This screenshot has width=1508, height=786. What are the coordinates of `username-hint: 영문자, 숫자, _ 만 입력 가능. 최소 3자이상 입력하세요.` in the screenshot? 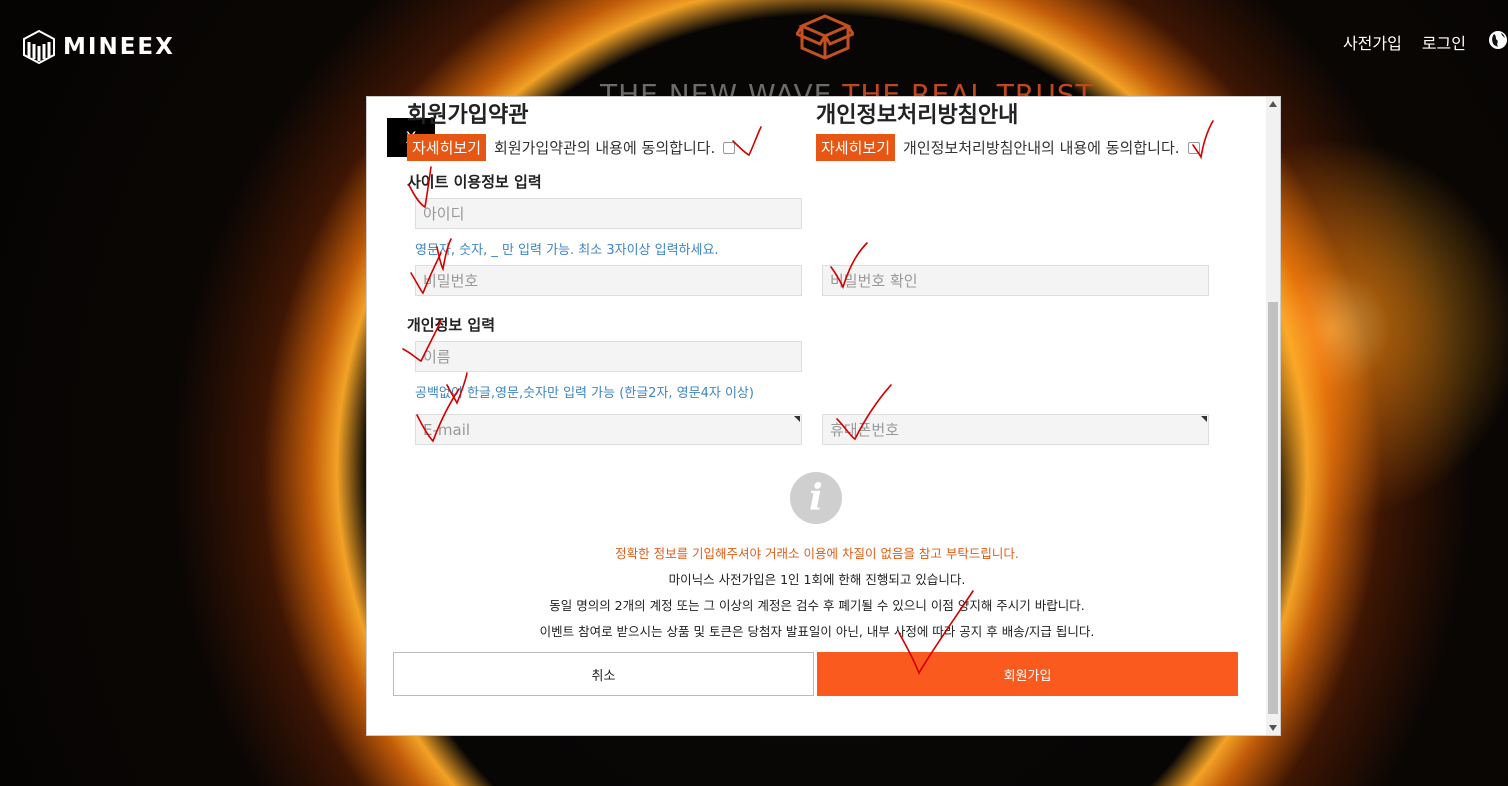 It's located at (567, 250).